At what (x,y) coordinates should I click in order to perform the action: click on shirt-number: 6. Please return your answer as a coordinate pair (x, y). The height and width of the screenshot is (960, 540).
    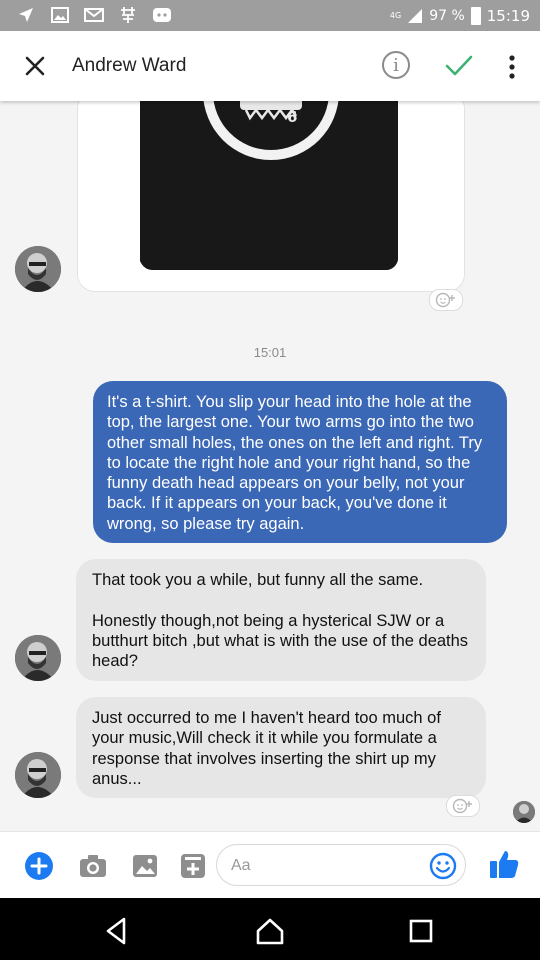
    Looking at the image, I should click on (292, 117).